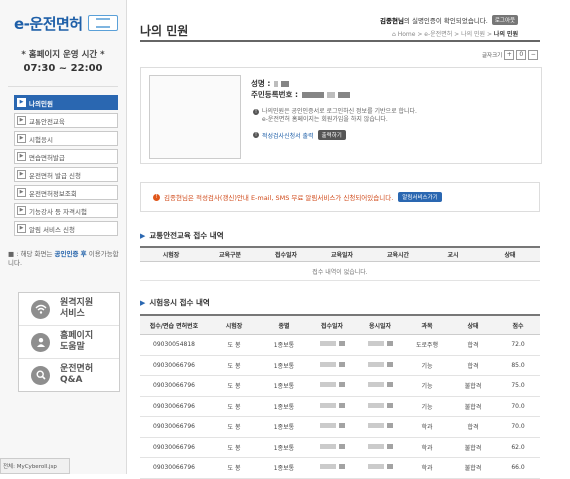 Image resolution: width=570 pixels, height=479 pixels. Describe the element at coordinates (449, 20) in the screenshot. I see `welcome-message: 김종현님 의 실명인증이 확인되었습니다. 로그아웃` at that location.